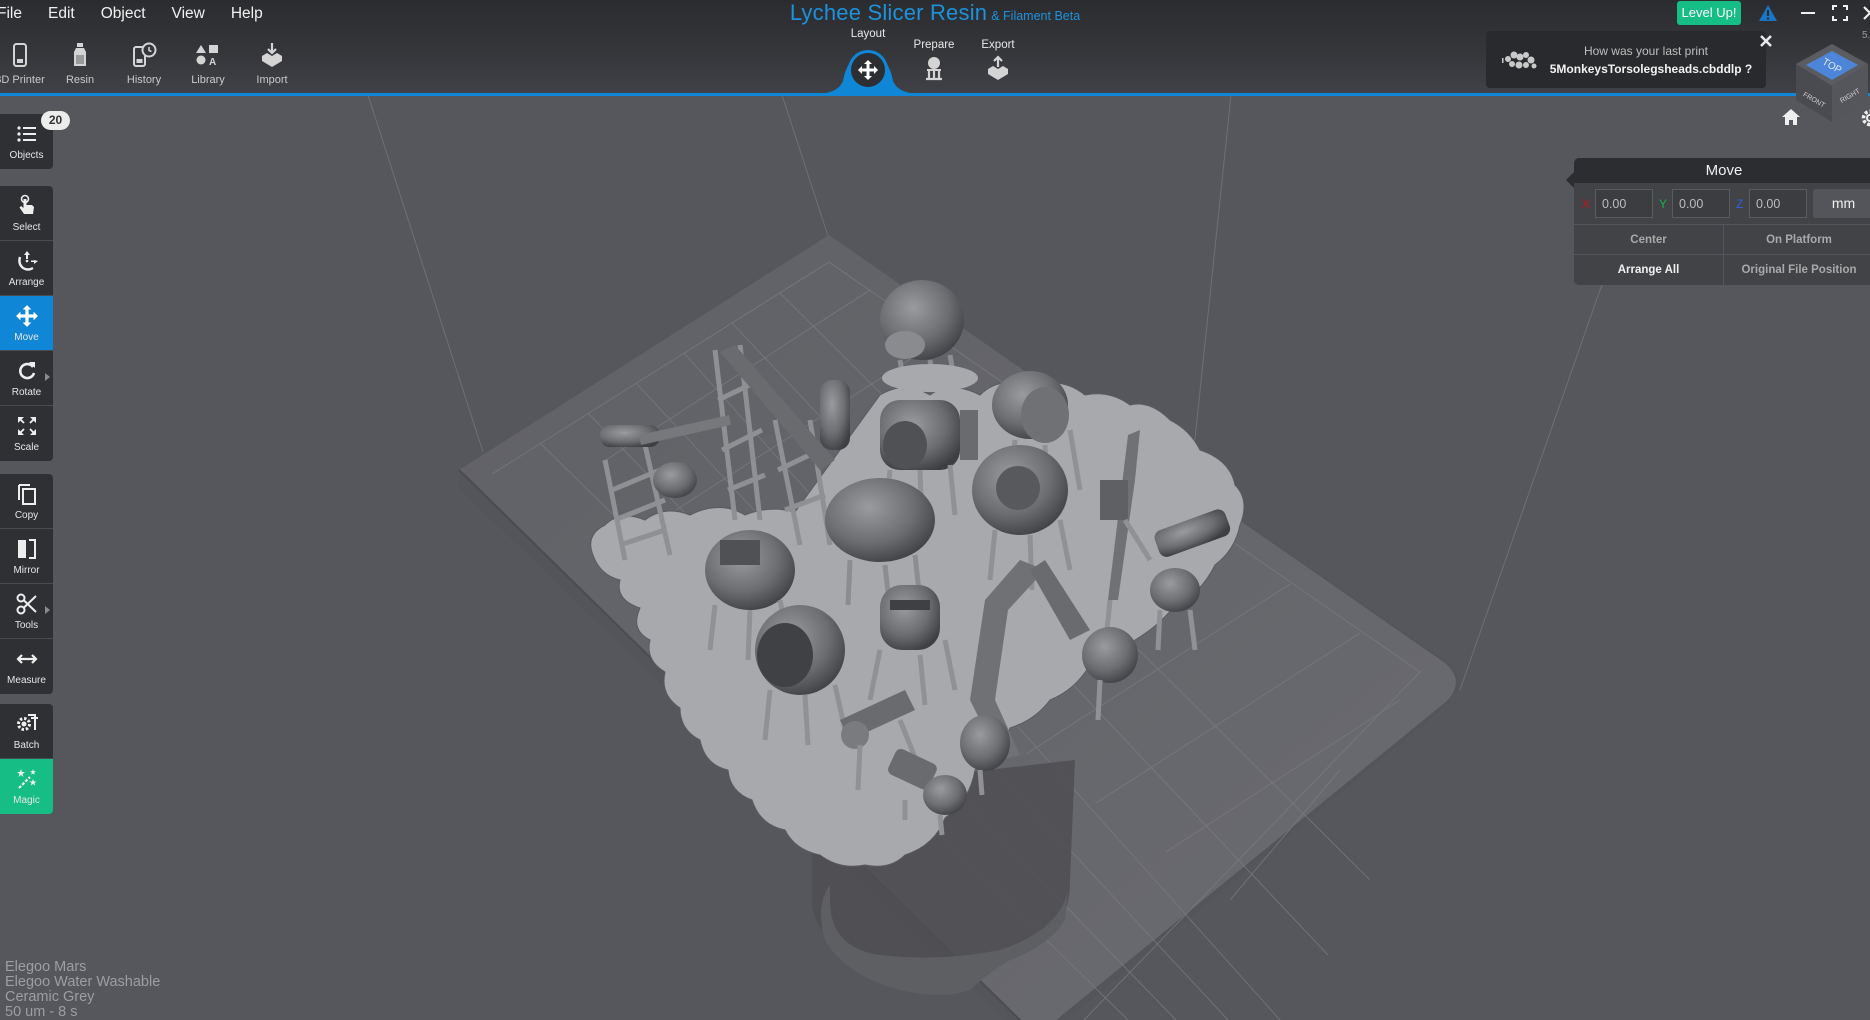  What do you see at coordinates (26, 515) in the screenshot?
I see `sidebar-copy-label: Copy` at bounding box center [26, 515].